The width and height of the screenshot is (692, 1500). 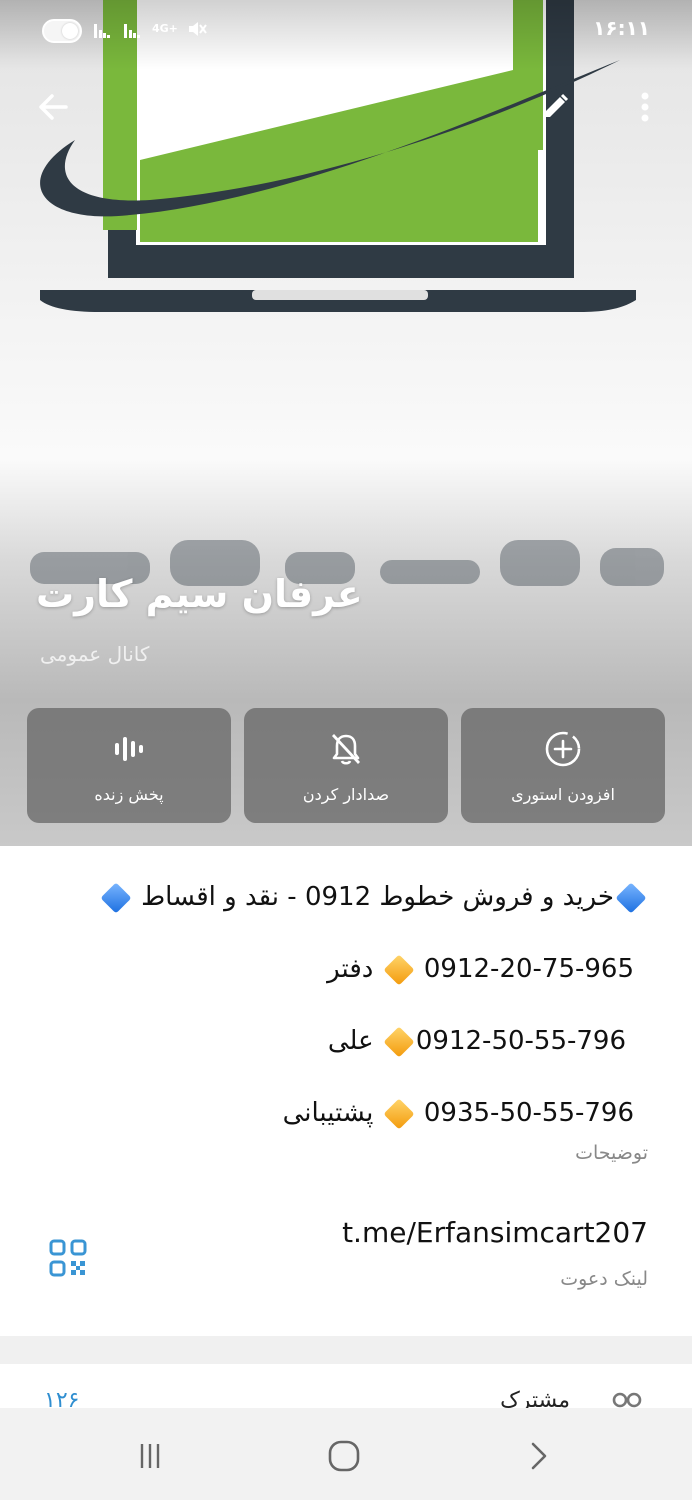 I want to click on action-buttons: پخش زنده صدادار کردن افزودن استوری, so click(x=346, y=765).